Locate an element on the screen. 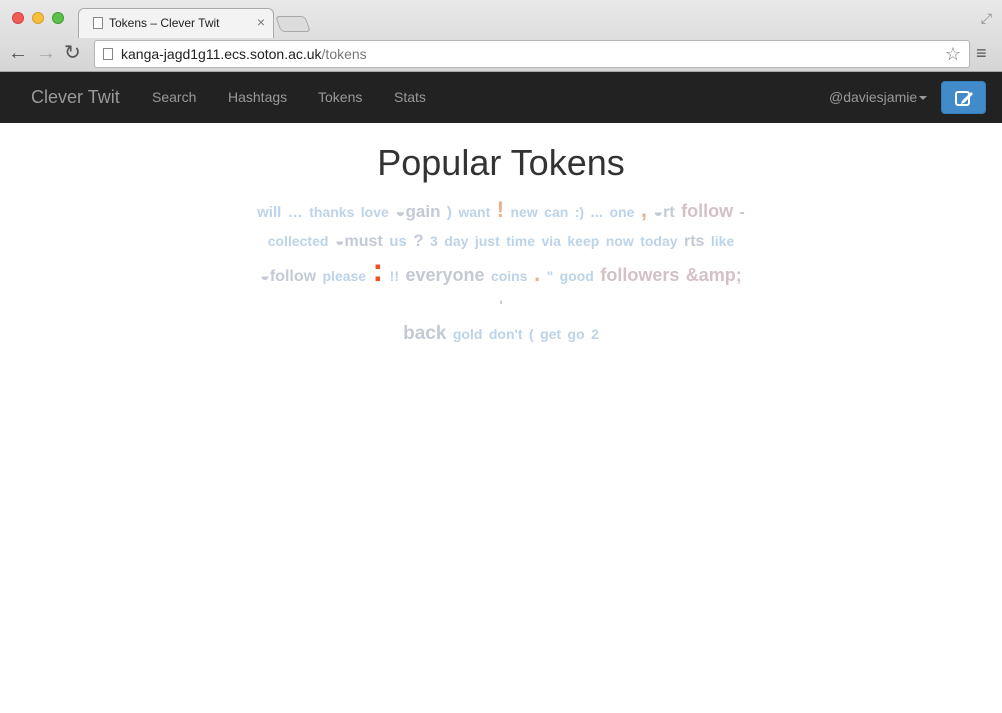 The height and width of the screenshot is (713, 1002). token: ◒follow is located at coordinates (288, 276).